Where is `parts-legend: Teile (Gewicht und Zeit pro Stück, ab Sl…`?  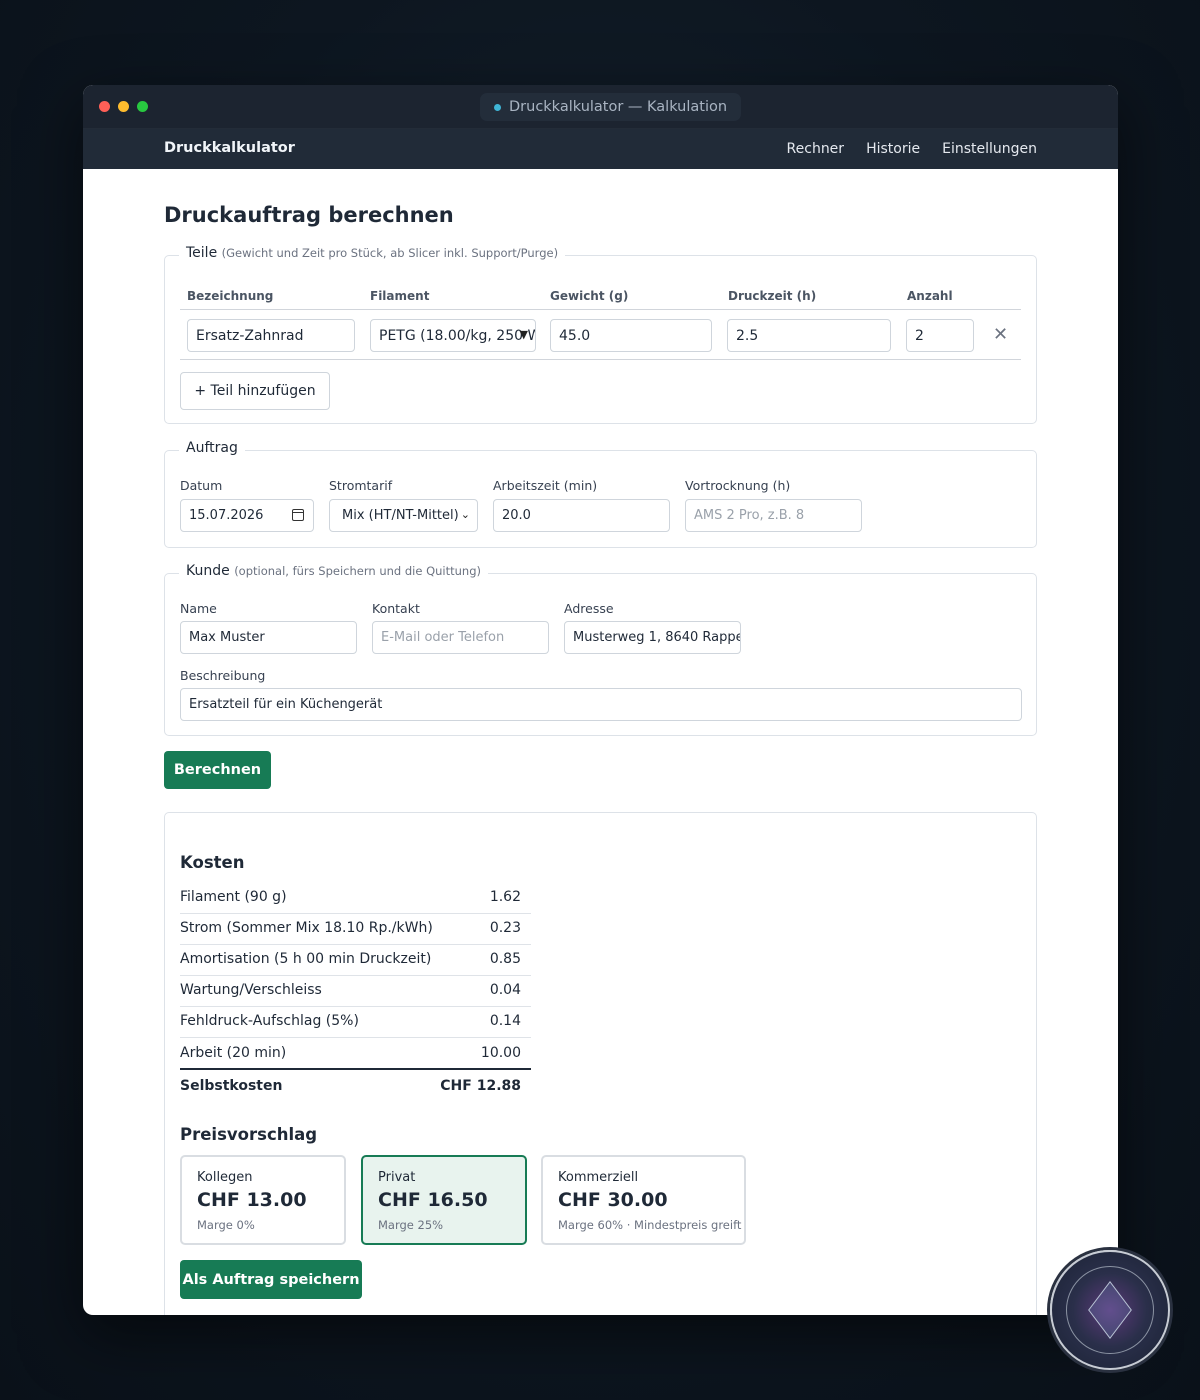
parts-legend: Teile (Gewicht und Zeit pro Stück, ab Sl… is located at coordinates (372, 253).